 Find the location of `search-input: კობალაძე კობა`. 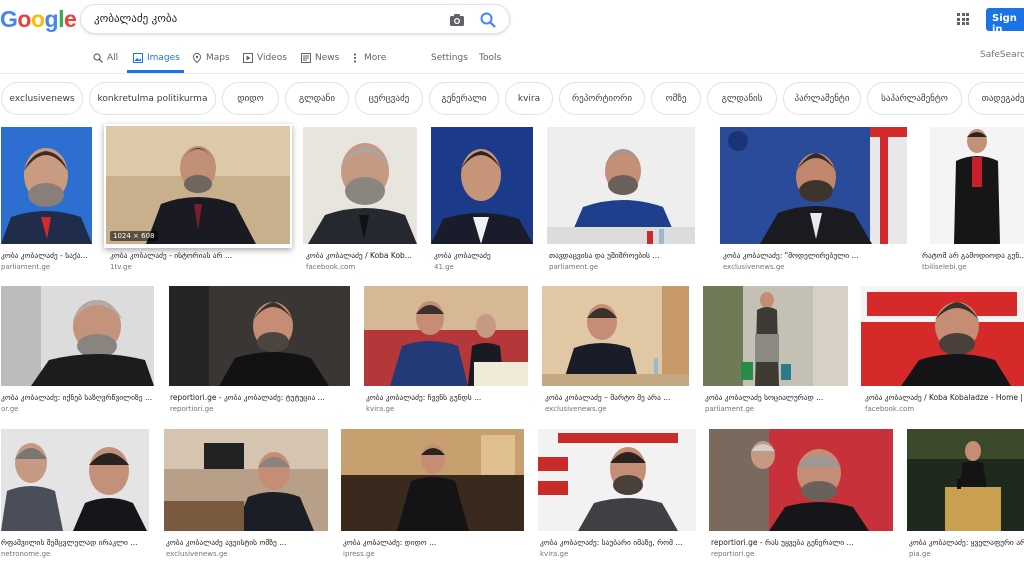

search-input: კობალაძე კობა is located at coordinates (135, 18).